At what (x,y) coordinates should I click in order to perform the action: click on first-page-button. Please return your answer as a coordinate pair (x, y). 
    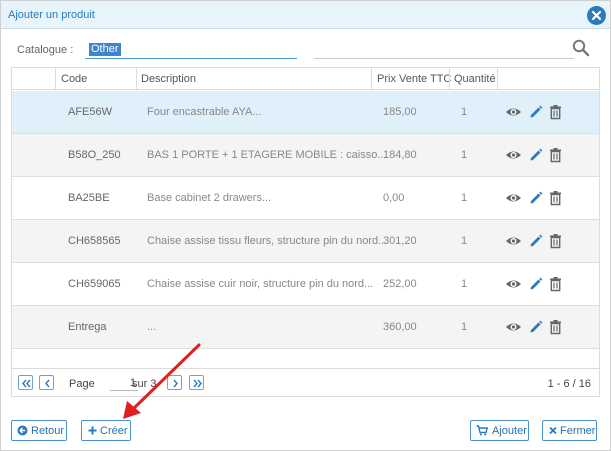
    Looking at the image, I should click on (25, 382).